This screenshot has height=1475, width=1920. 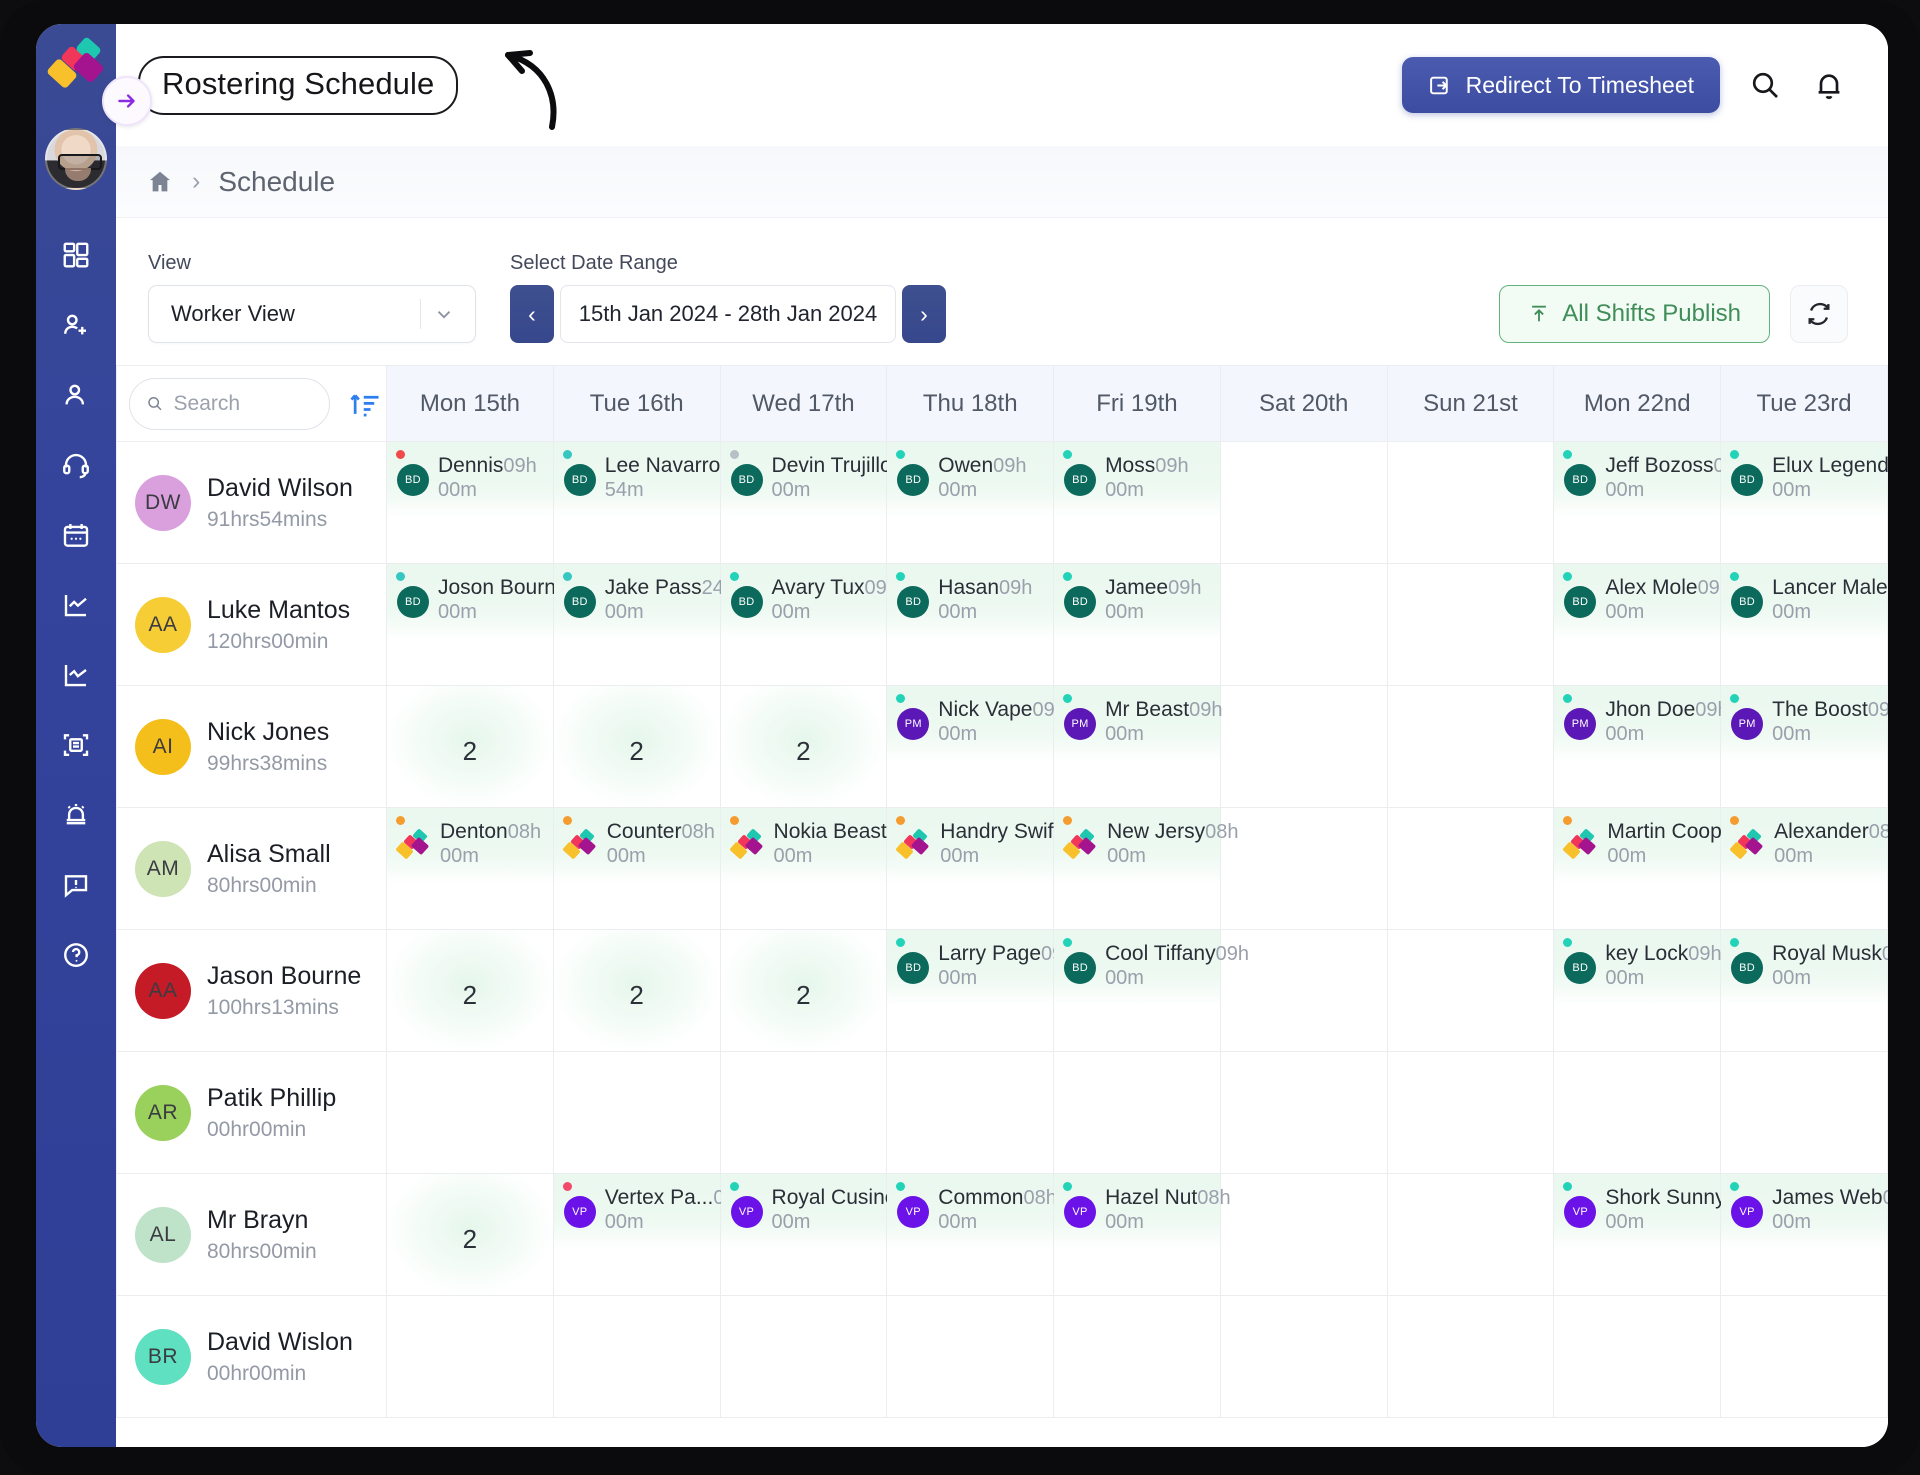 I want to click on schedule-cell: BD Jake Pass24h 00m, so click(x=643, y=624).